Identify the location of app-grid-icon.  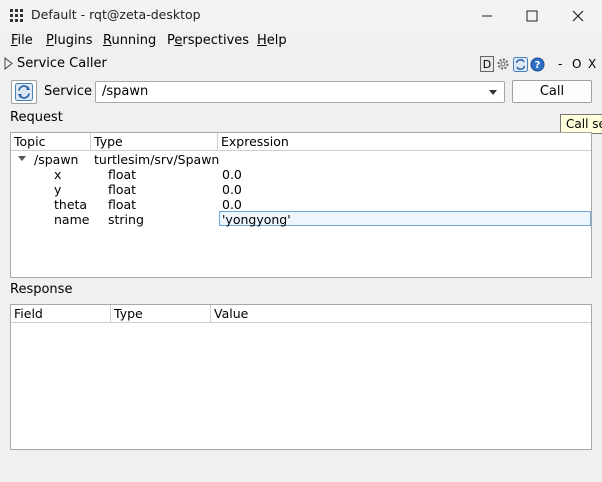
(17, 16).